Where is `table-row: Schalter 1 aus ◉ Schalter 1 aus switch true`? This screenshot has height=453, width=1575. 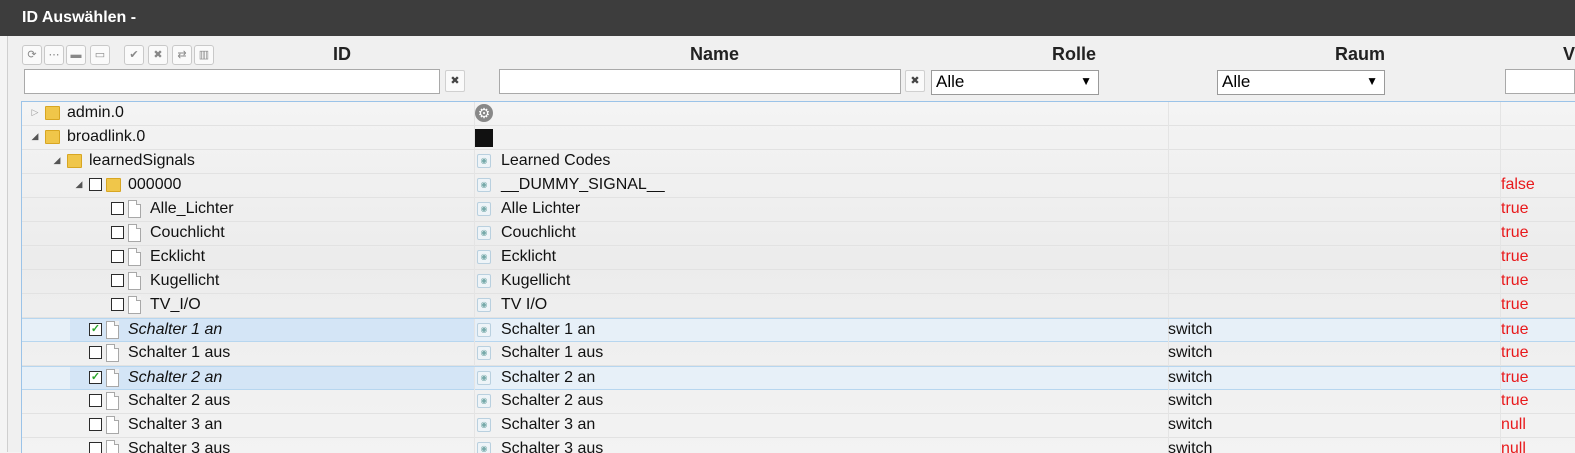
table-row: Schalter 1 aus ◉ Schalter 1 aus switch true is located at coordinates (798, 354).